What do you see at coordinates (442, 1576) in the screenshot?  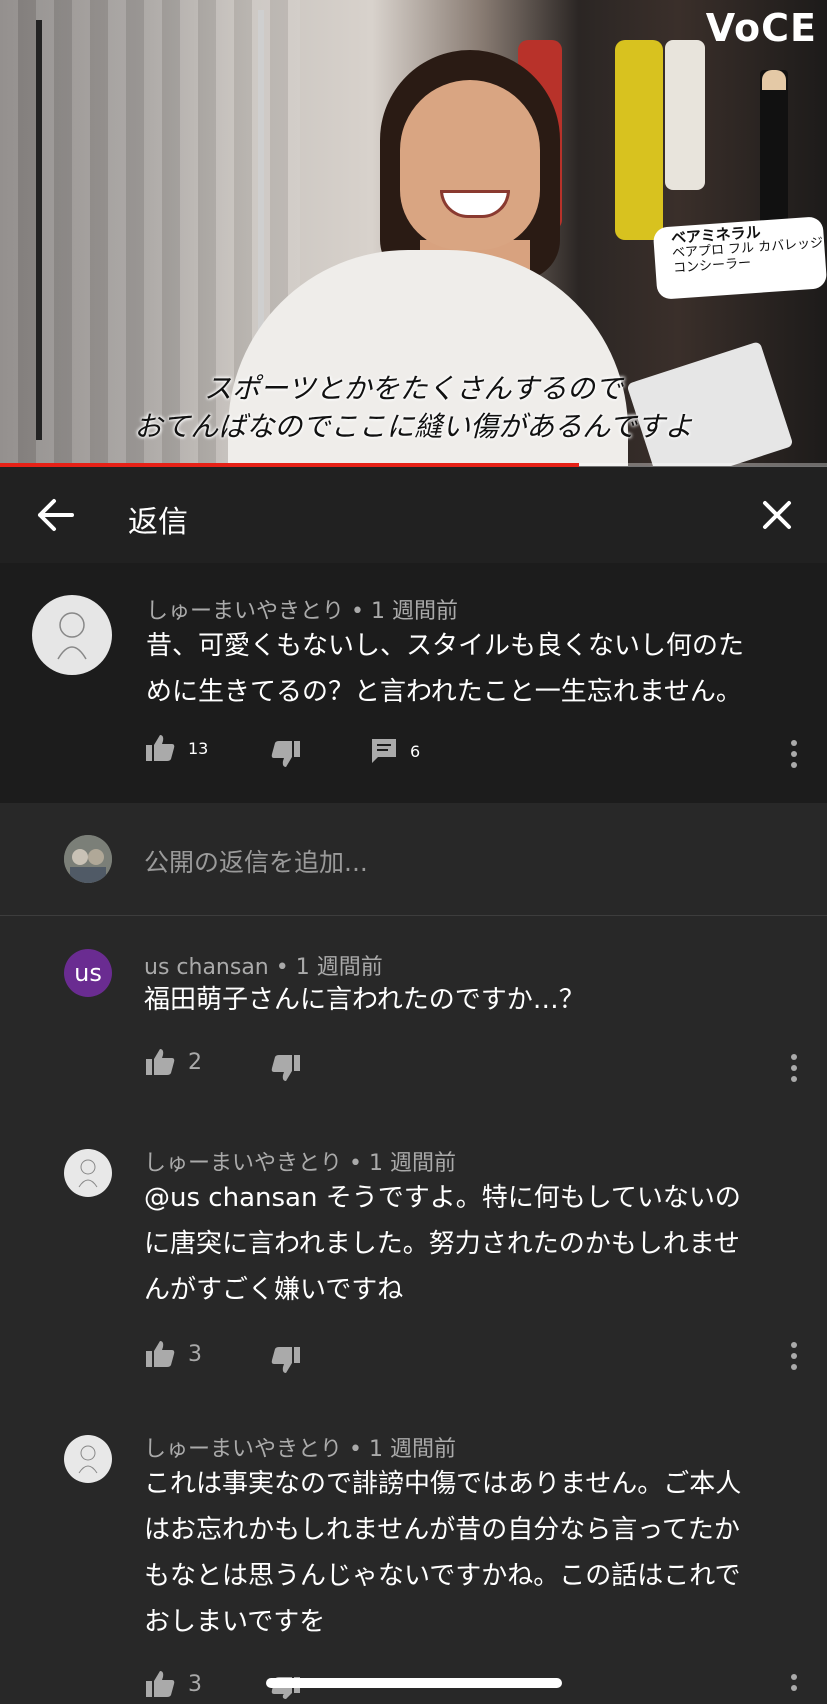 I see `comment-text-line: もなとは思うんじゃないですかね。この話はこれで` at bounding box center [442, 1576].